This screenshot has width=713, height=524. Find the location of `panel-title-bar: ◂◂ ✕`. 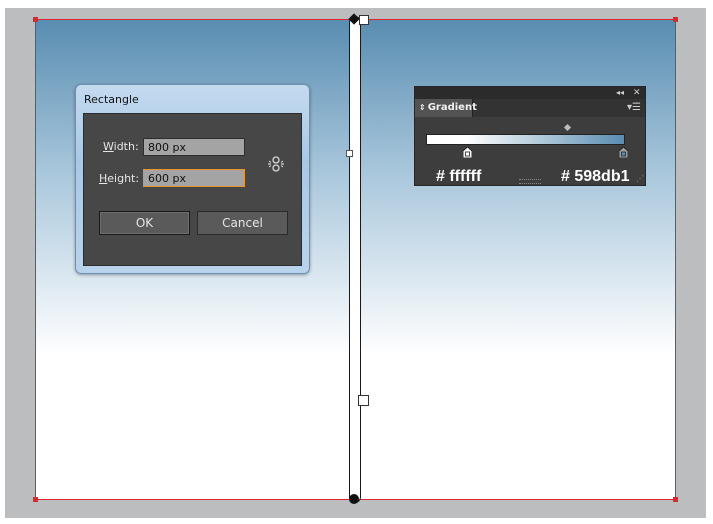

panel-title-bar: ◂◂ ✕ is located at coordinates (530, 93).